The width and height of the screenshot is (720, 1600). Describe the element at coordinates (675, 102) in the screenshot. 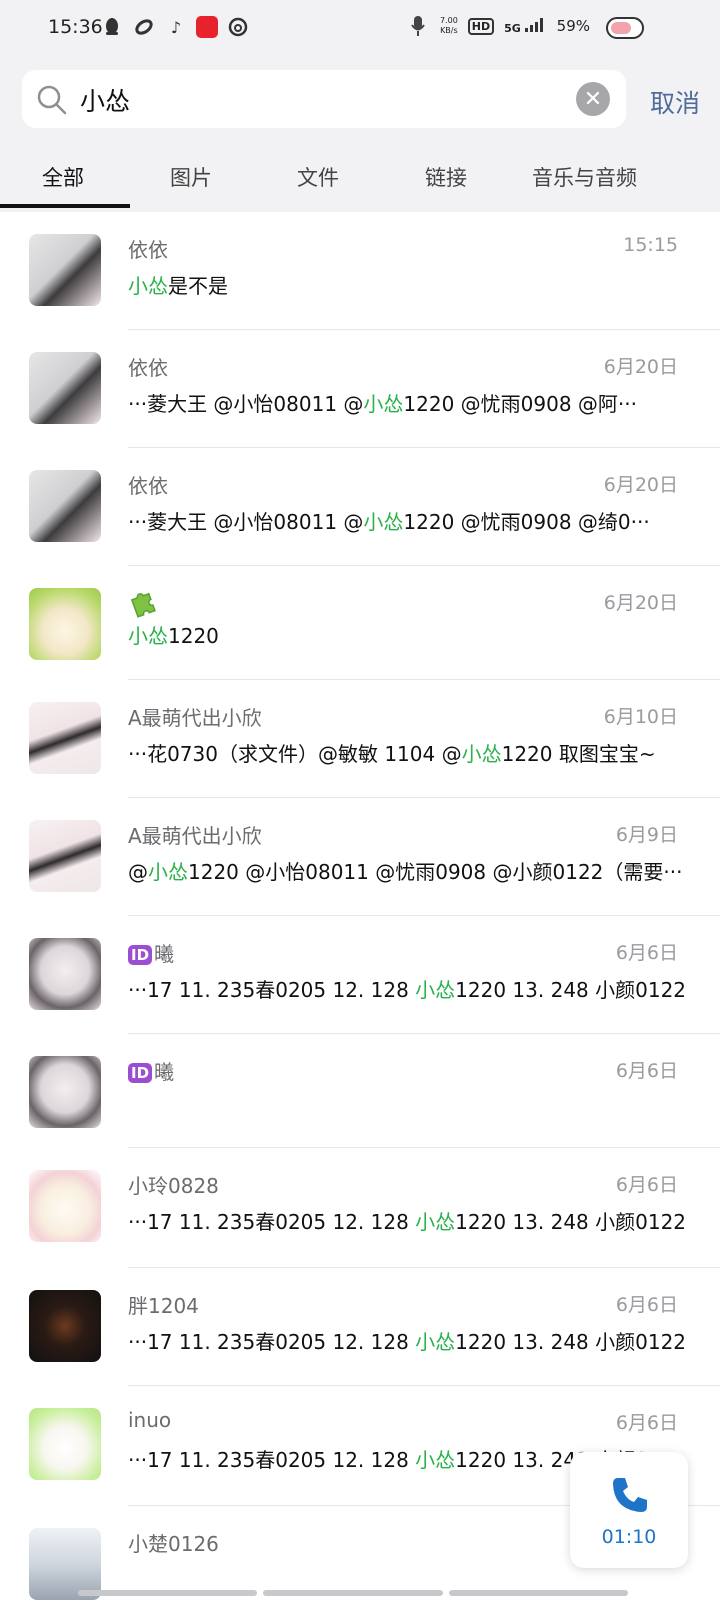

I see `cancel-button: 取消` at that location.